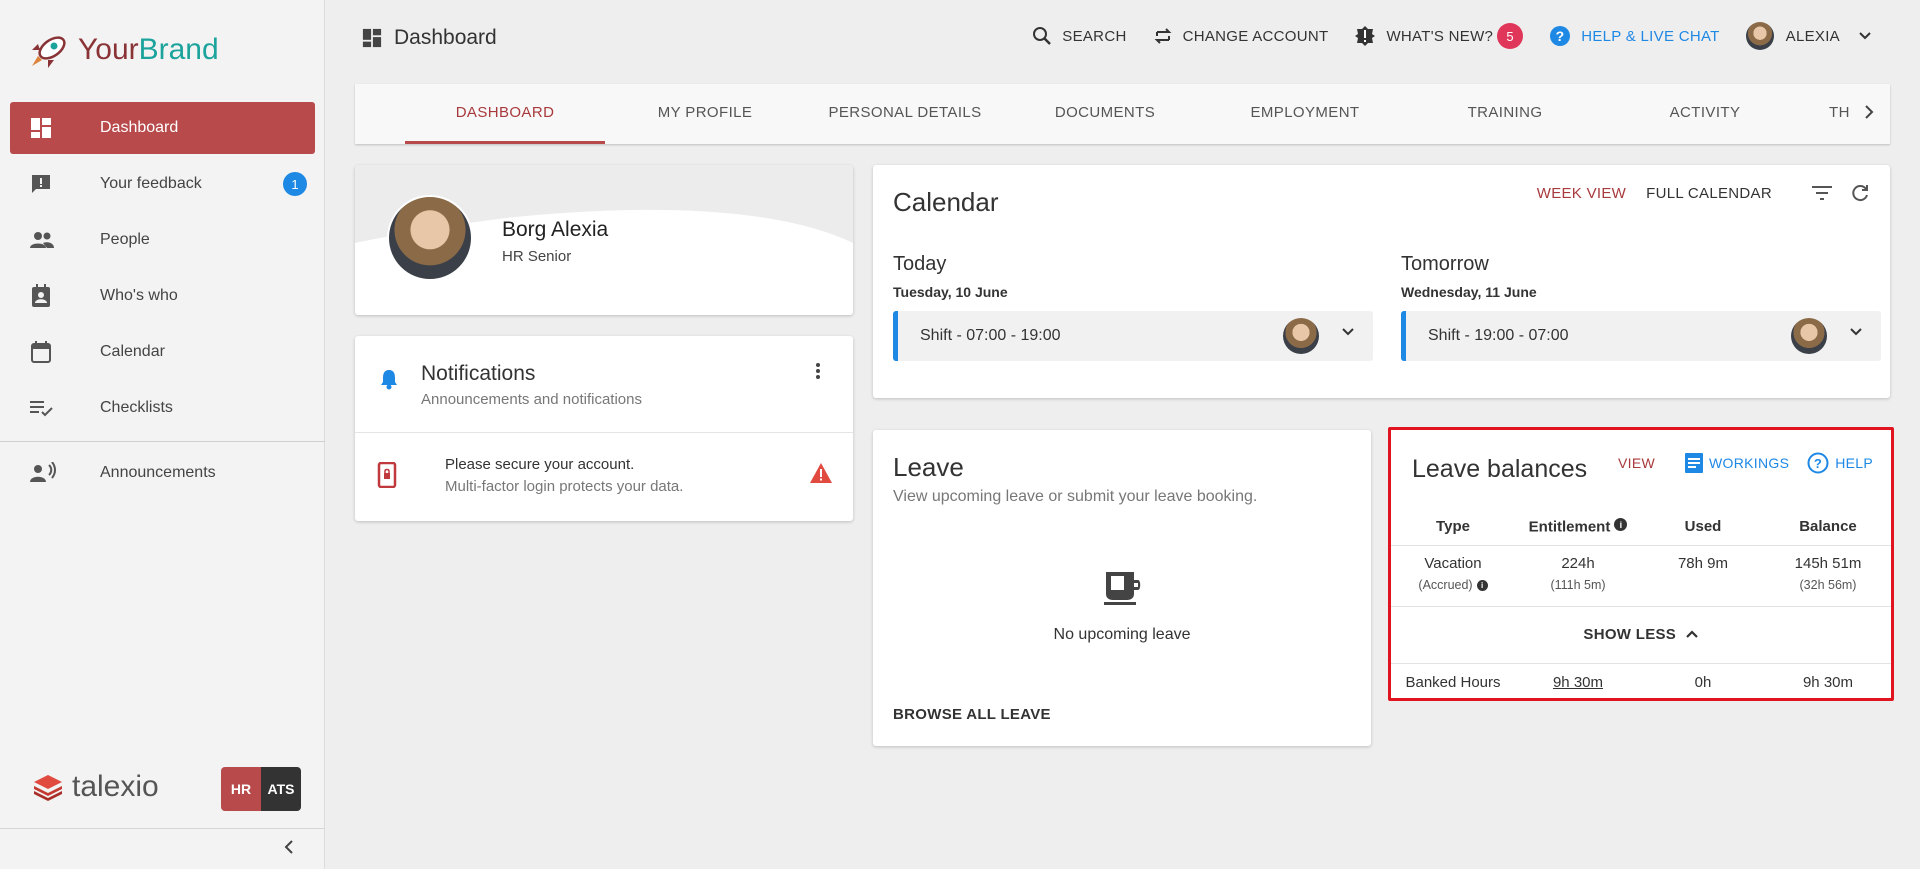 The image size is (1920, 869). What do you see at coordinates (1636, 463) in the screenshot?
I see `view-balances-button: VIEW` at bounding box center [1636, 463].